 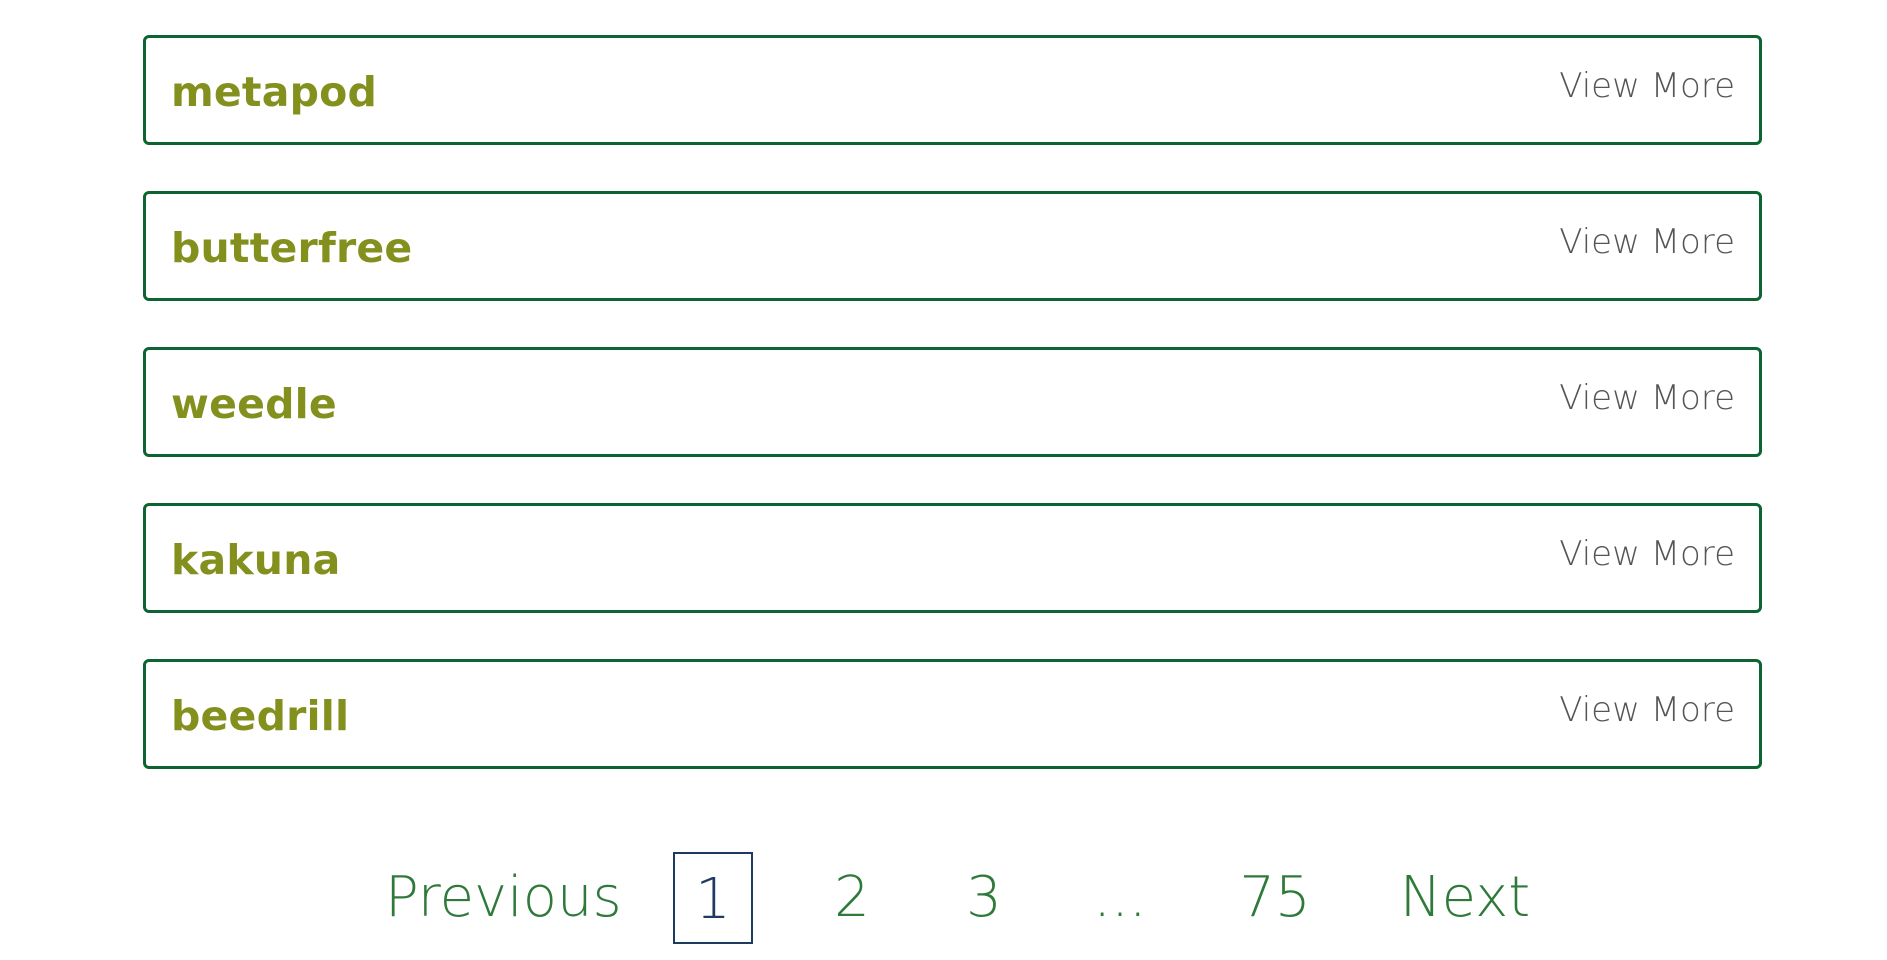 I want to click on item-name: metapod, so click(x=274, y=91).